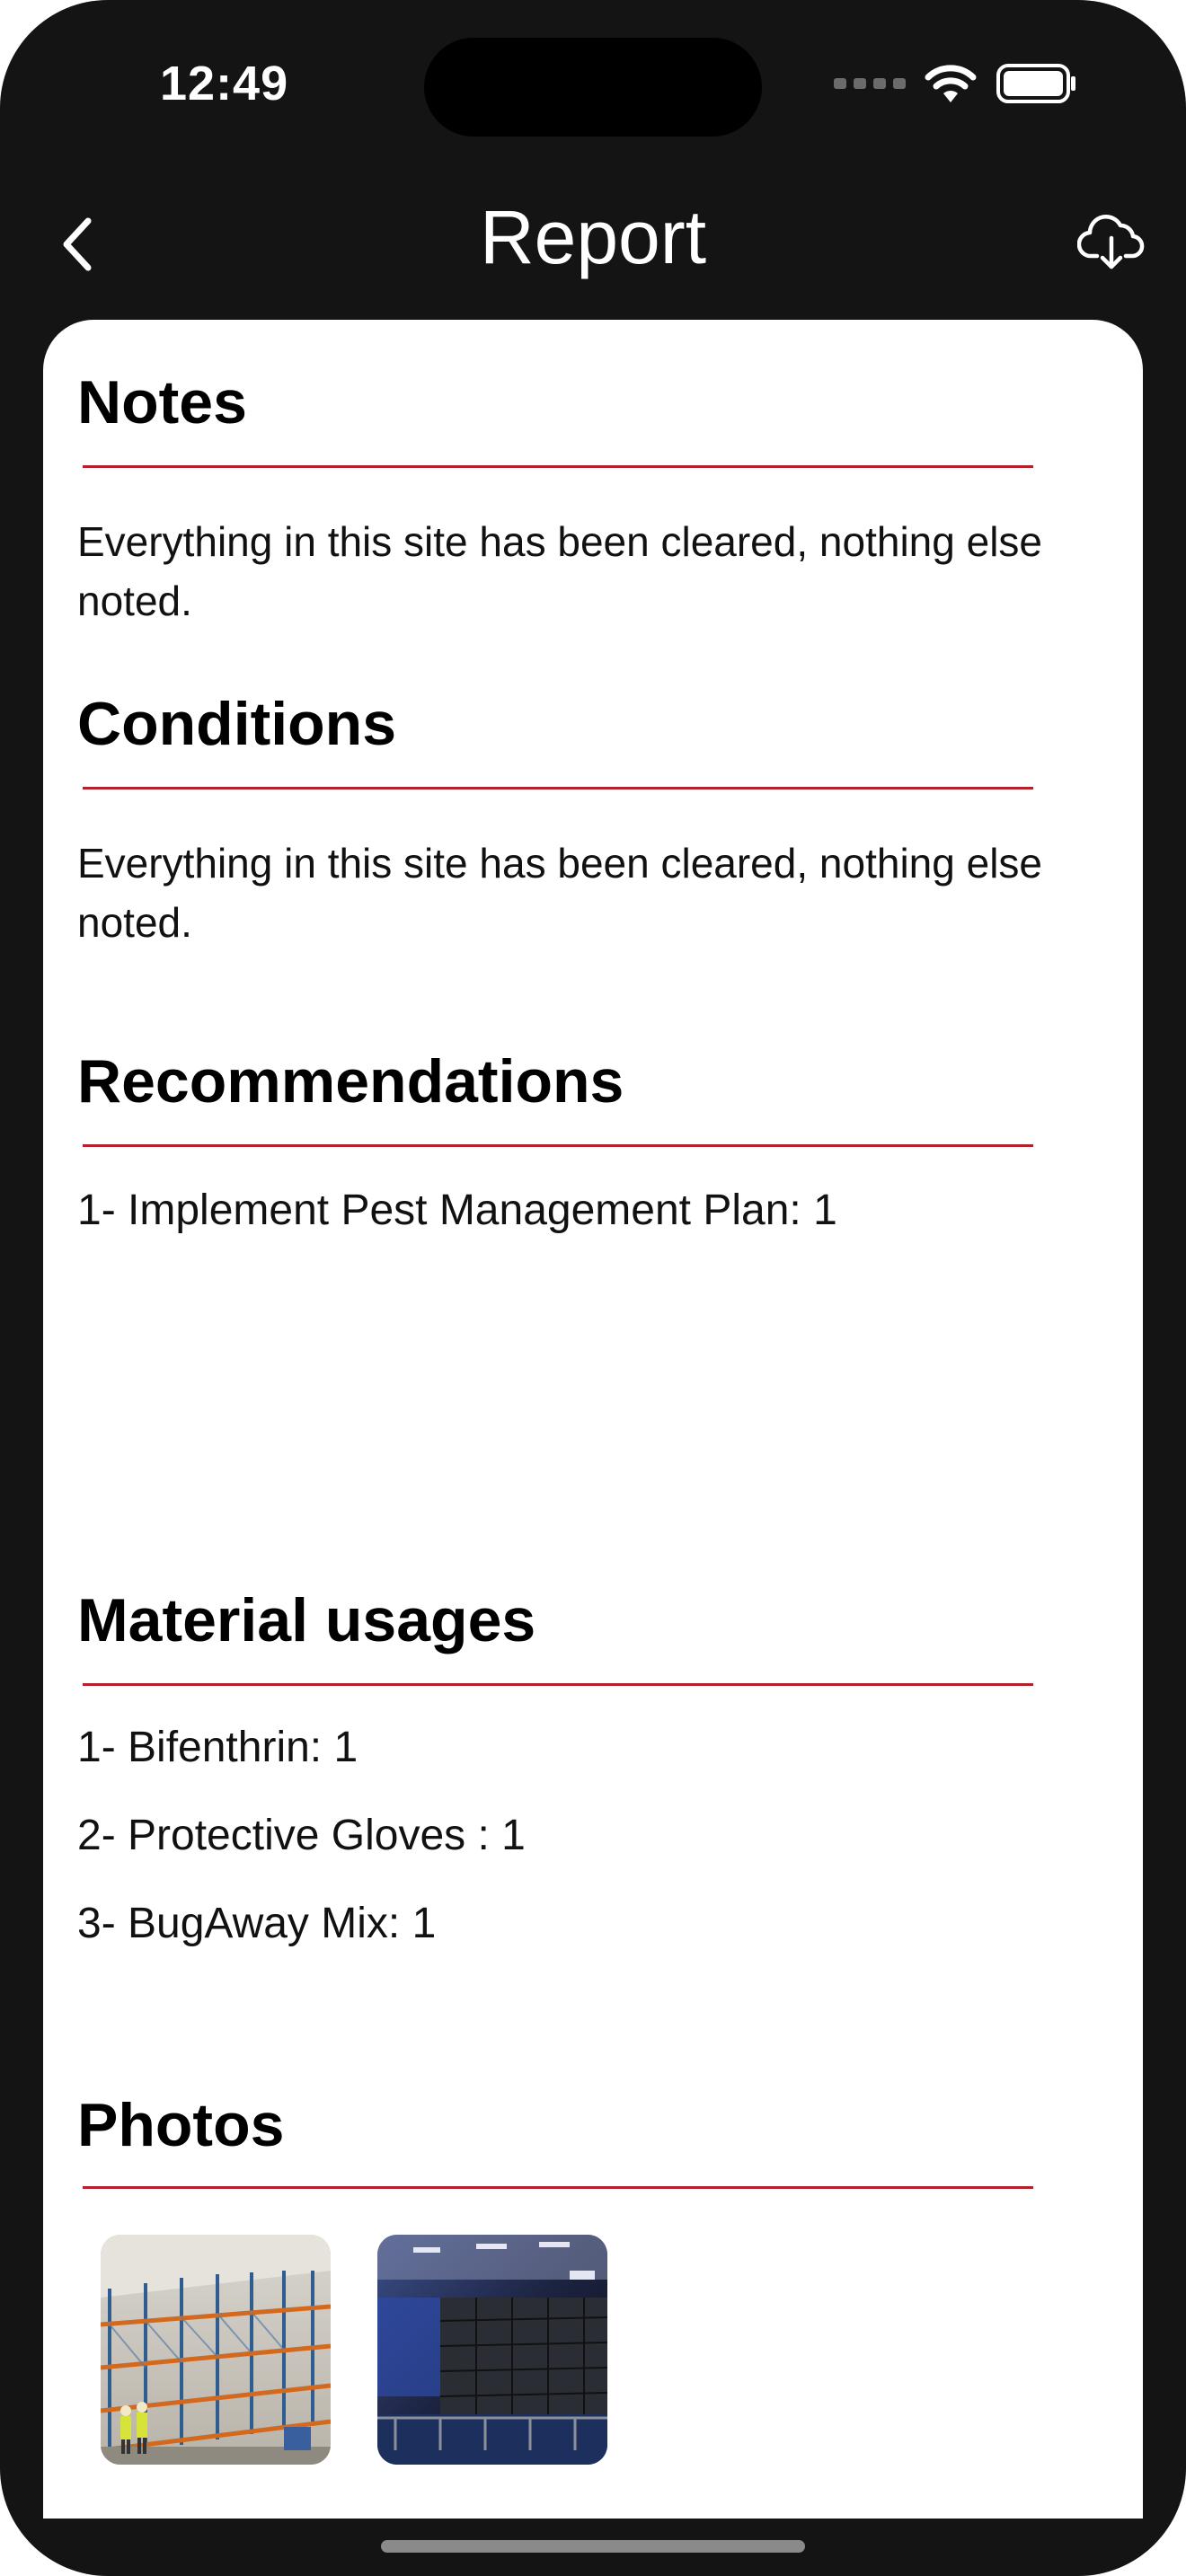  I want to click on recommendation-item: 1- Implement Pest Management Plan: 1, so click(457, 1210).